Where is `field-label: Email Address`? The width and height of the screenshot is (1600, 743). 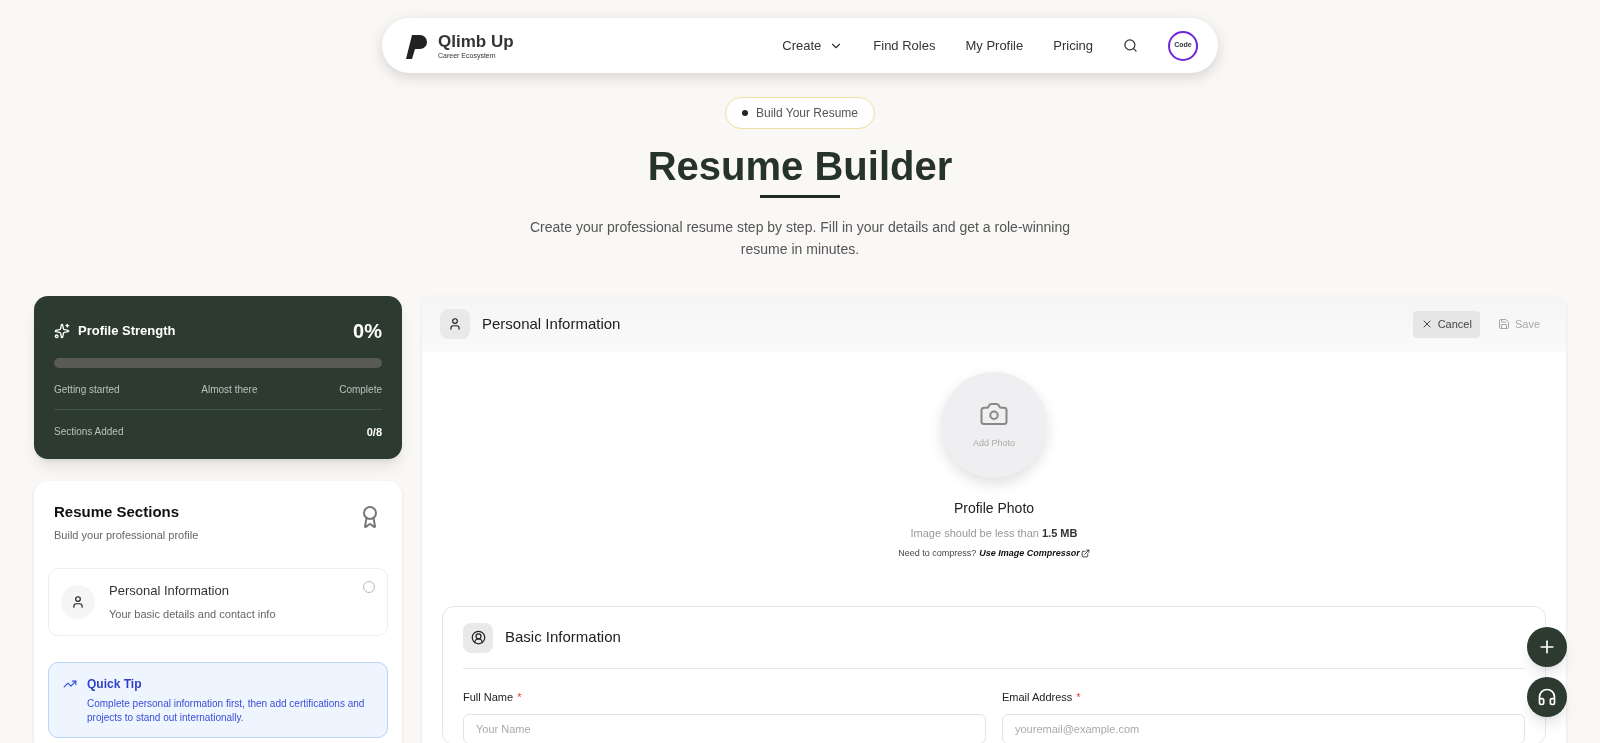 field-label: Email Address is located at coordinates (1037, 697).